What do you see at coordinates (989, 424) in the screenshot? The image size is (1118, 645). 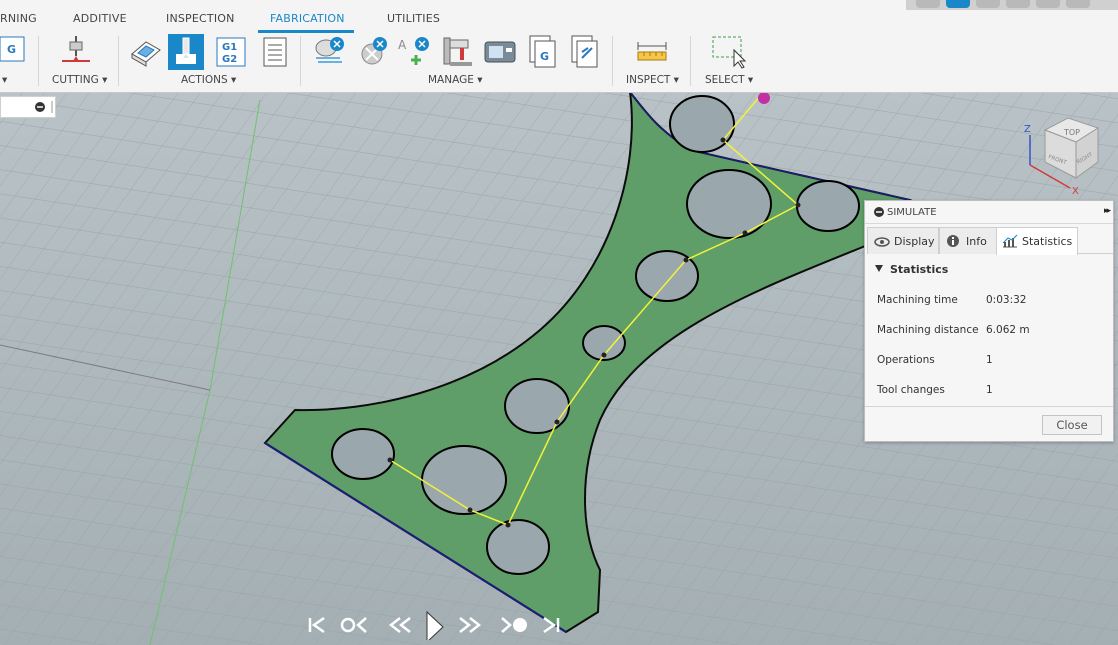 I see `simulate-panel-footer: Close` at bounding box center [989, 424].